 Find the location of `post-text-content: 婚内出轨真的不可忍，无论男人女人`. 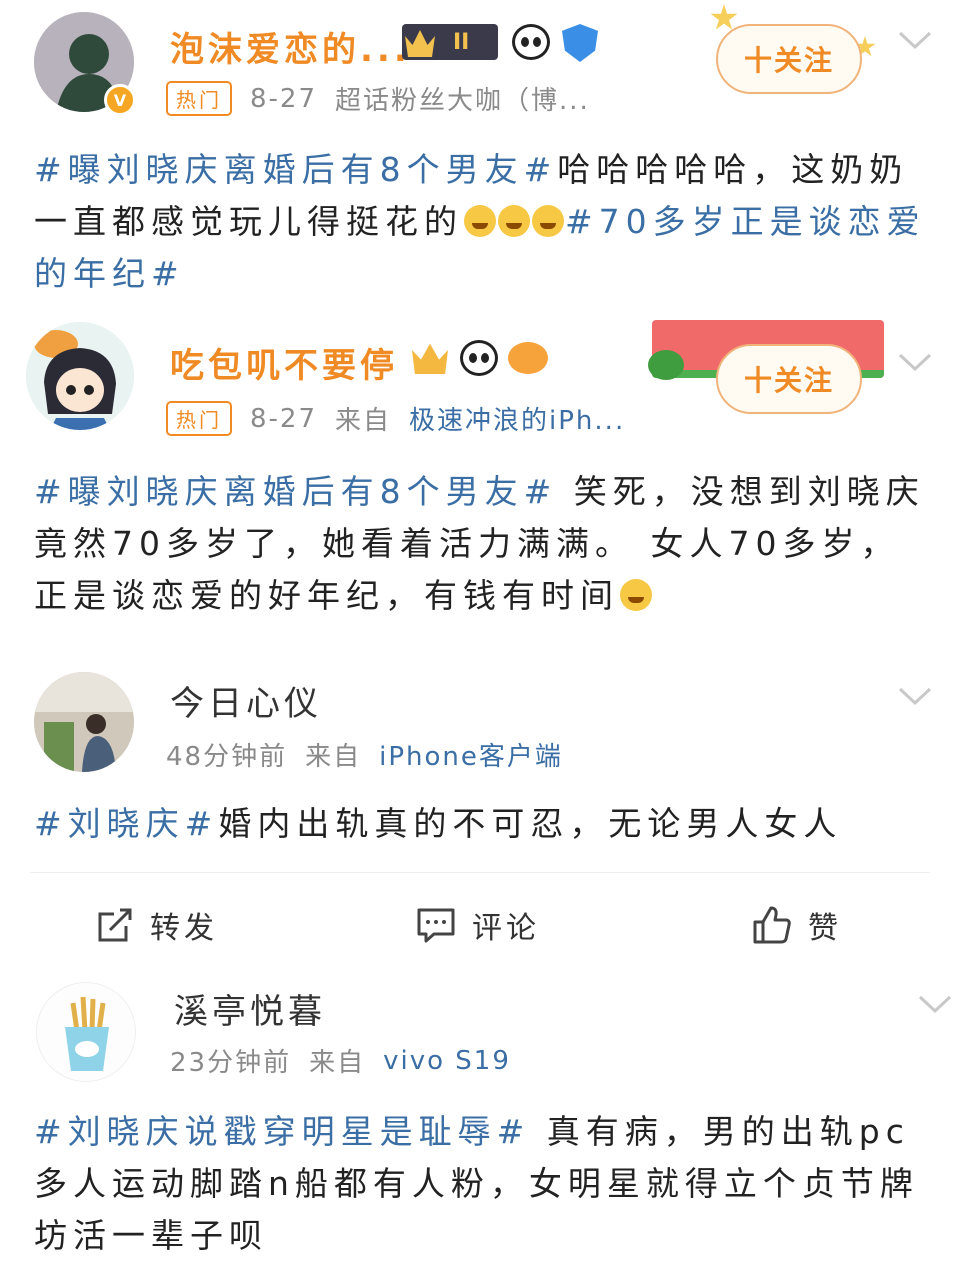

post-text-content: 婚内出轨真的不可忍，无论男人女人 is located at coordinates (530, 823).